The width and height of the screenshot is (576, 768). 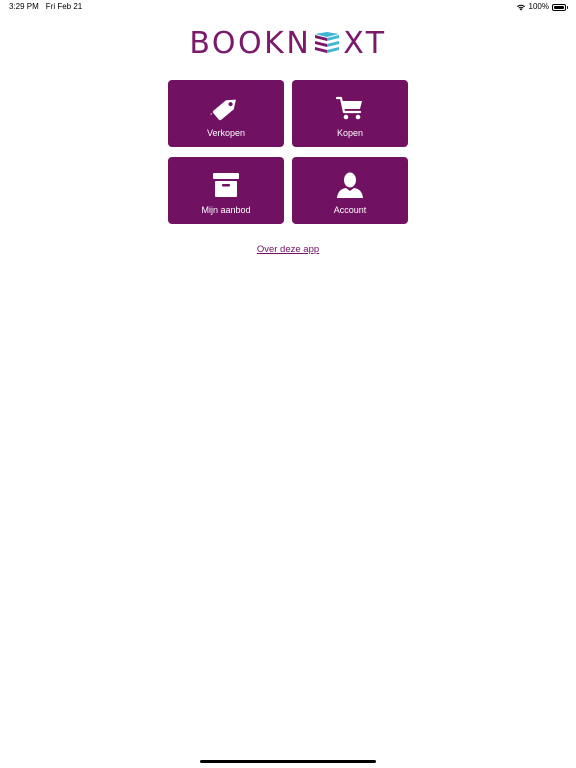 I want to click on account-tile-button: Account, so click(x=350, y=190).